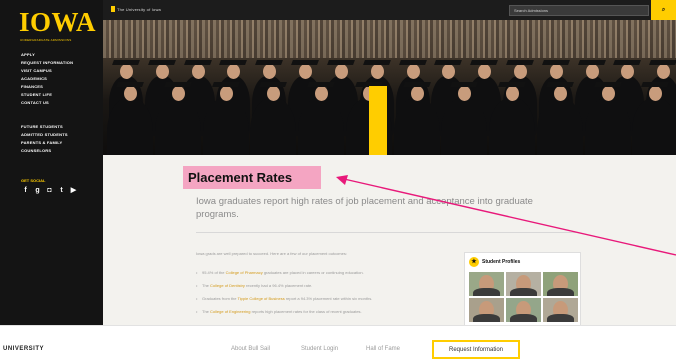  I want to click on nav-item-apply: APPLY, so click(47, 55).